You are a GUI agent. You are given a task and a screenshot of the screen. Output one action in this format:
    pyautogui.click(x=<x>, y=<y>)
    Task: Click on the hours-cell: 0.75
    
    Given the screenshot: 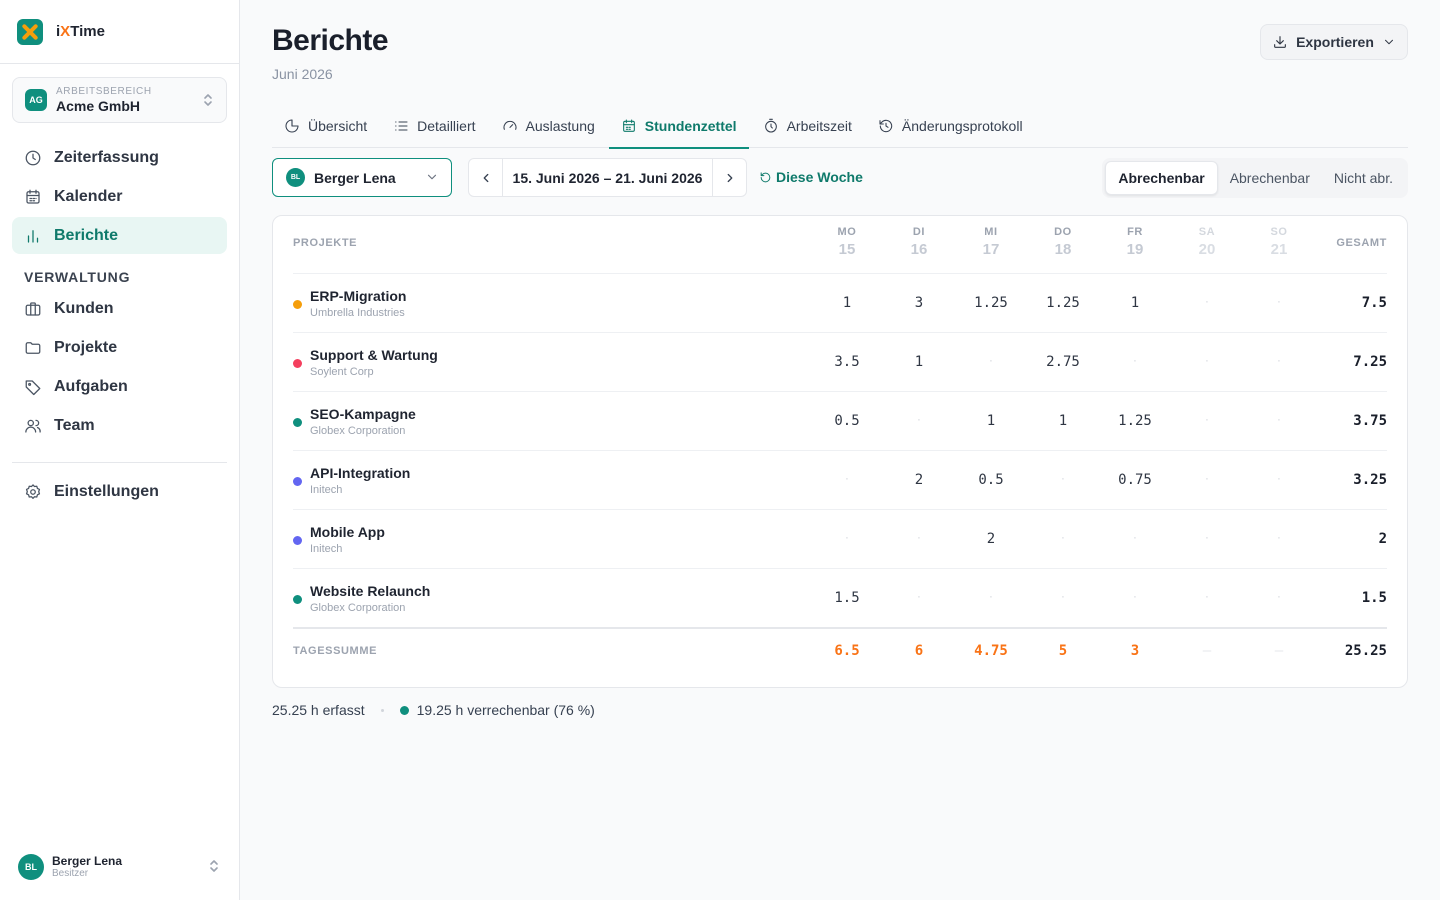 What is the action you would take?
    pyautogui.click(x=1135, y=480)
    